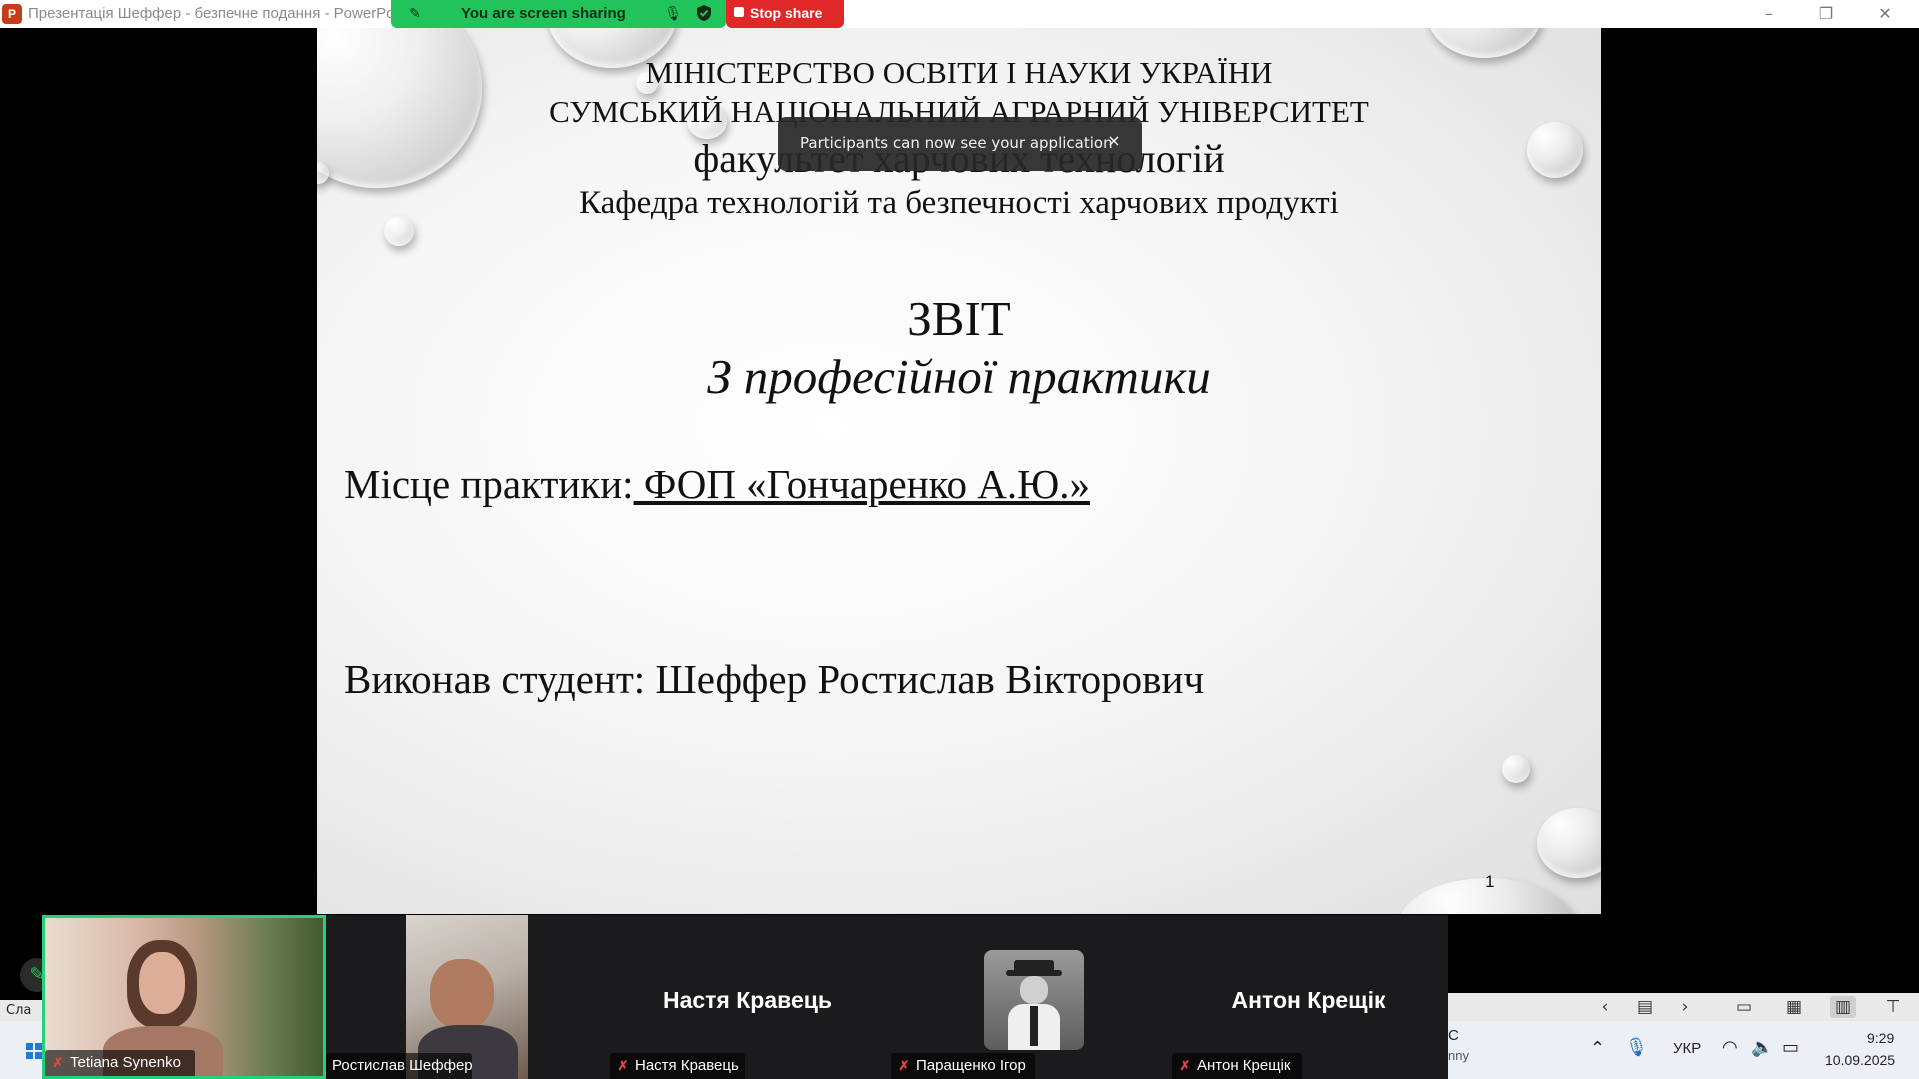 The image size is (1919, 1079). I want to click on toast-close-button: ×, so click(1114, 141).